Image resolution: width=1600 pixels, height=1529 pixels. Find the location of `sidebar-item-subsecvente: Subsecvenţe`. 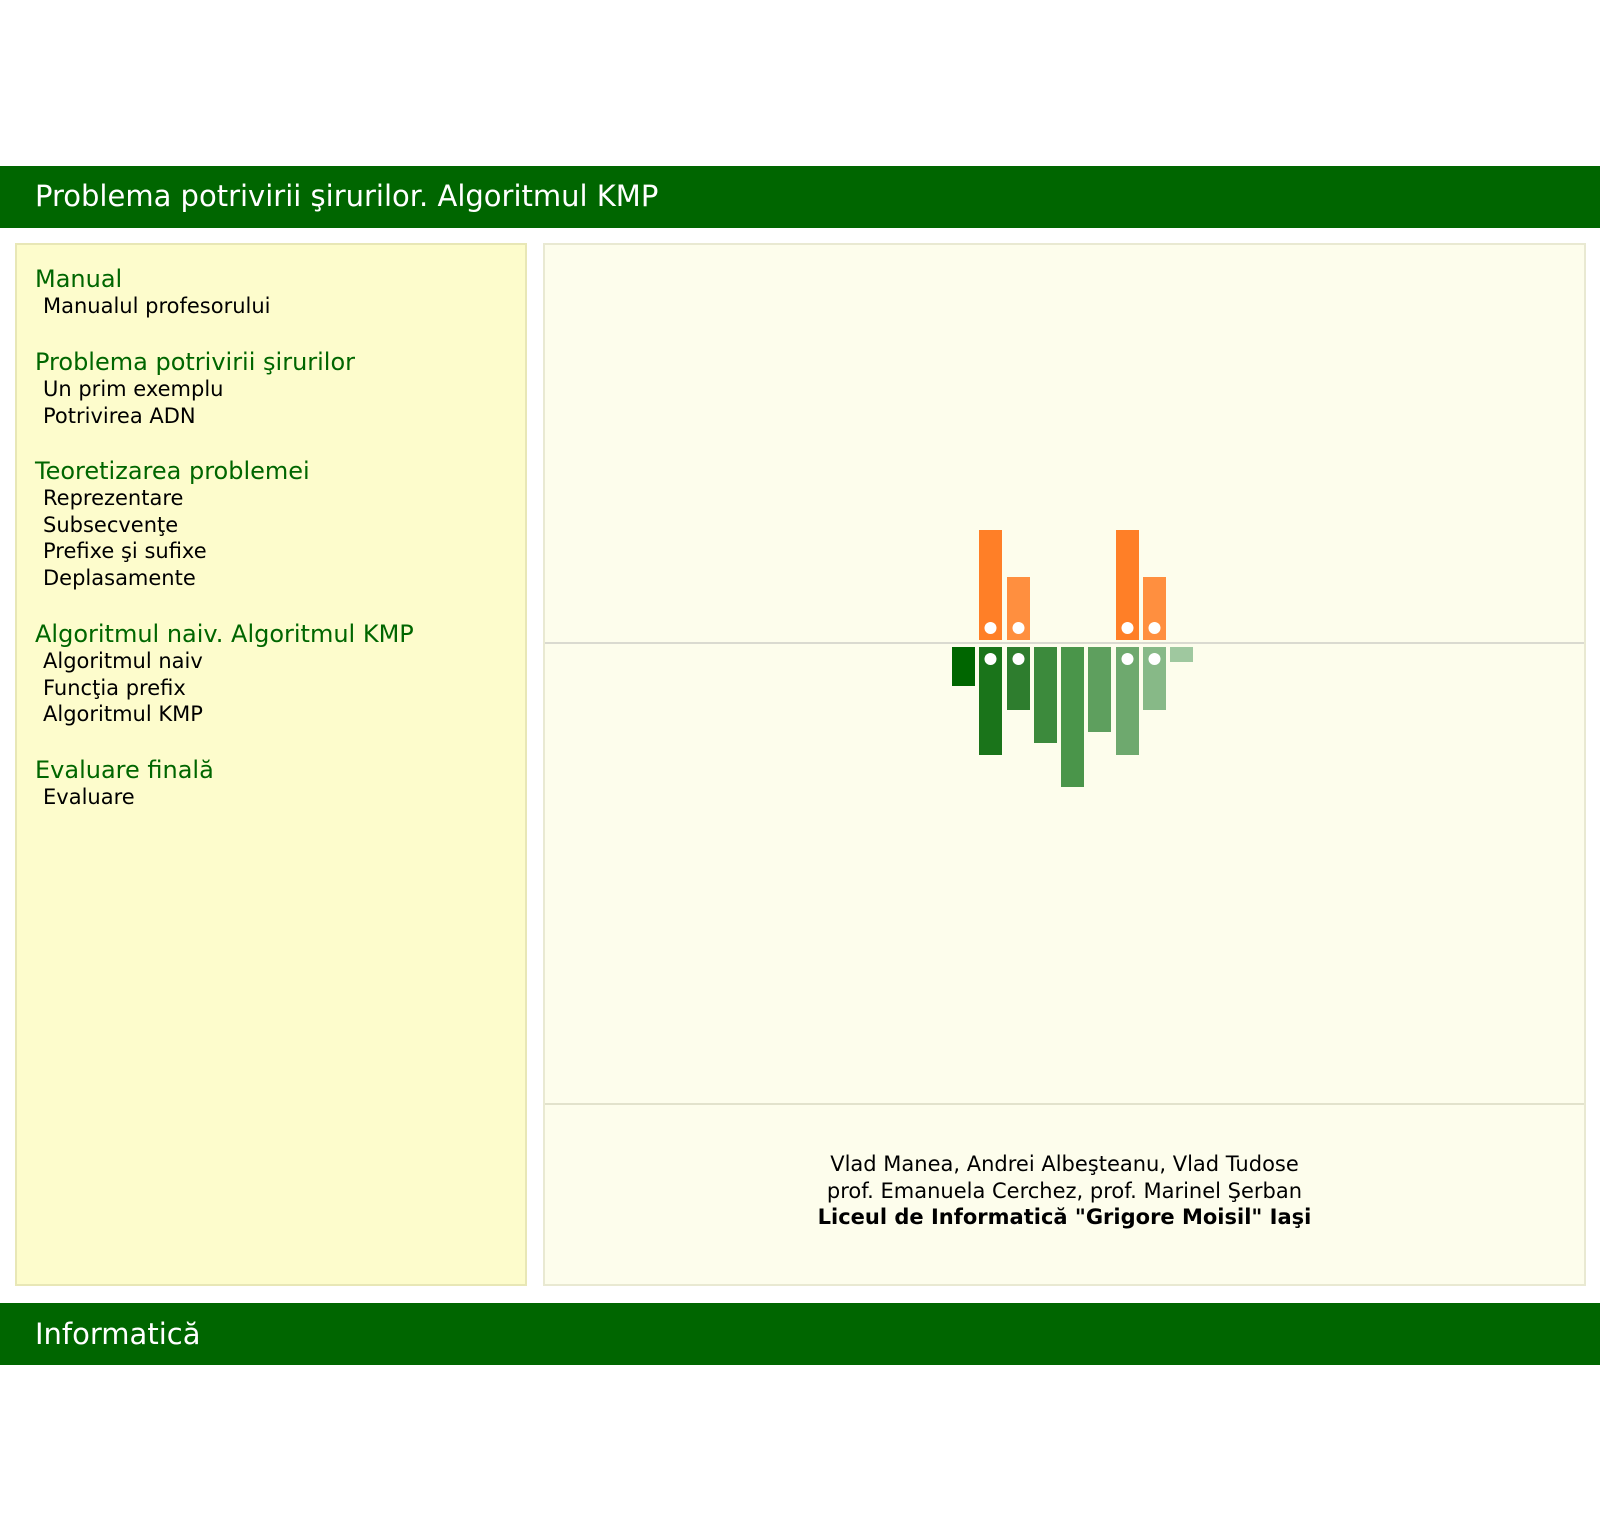

sidebar-item-subsecvente: Subsecvenţe is located at coordinates (172, 525).